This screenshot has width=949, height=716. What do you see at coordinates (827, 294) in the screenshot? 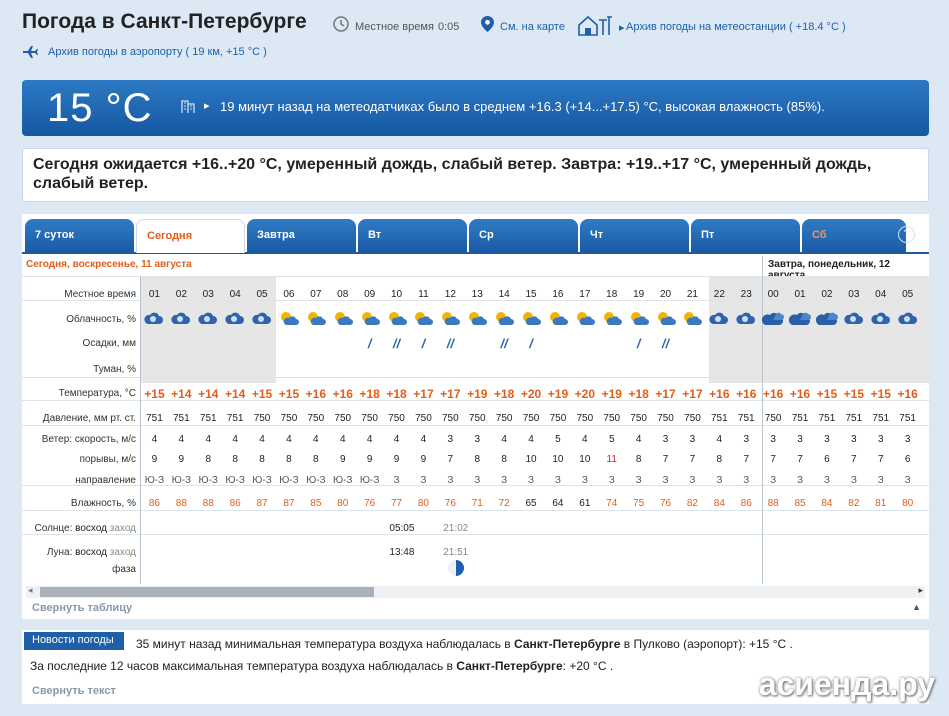
I see `hour-25: 02` at bounding box center [827, 294].